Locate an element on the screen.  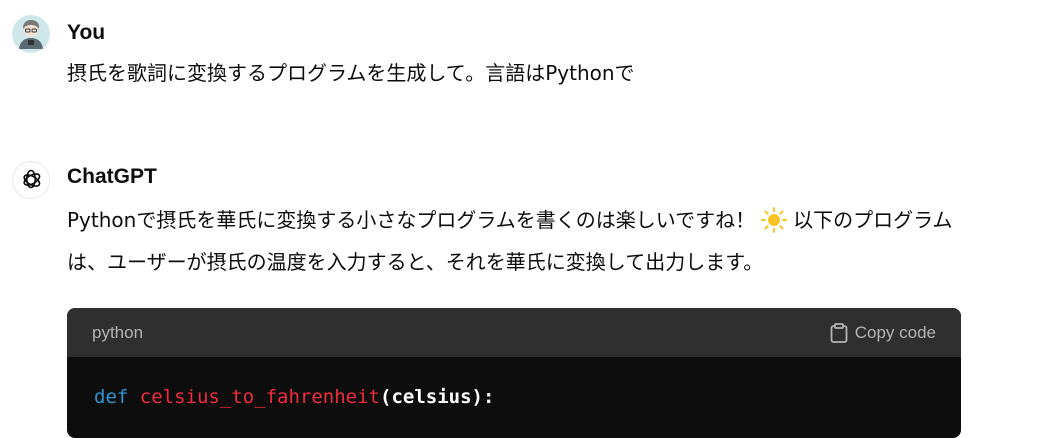
sun-icon is located at coordinates (774, 219).